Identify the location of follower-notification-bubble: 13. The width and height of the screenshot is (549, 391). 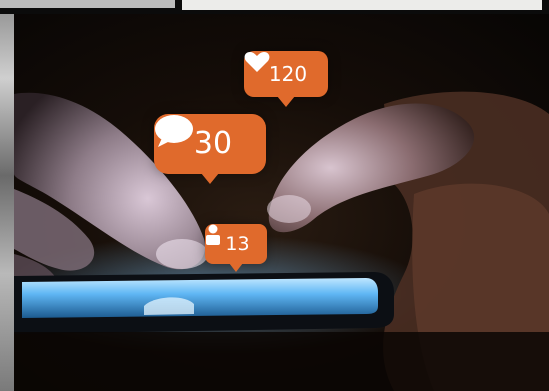
(236, 248).